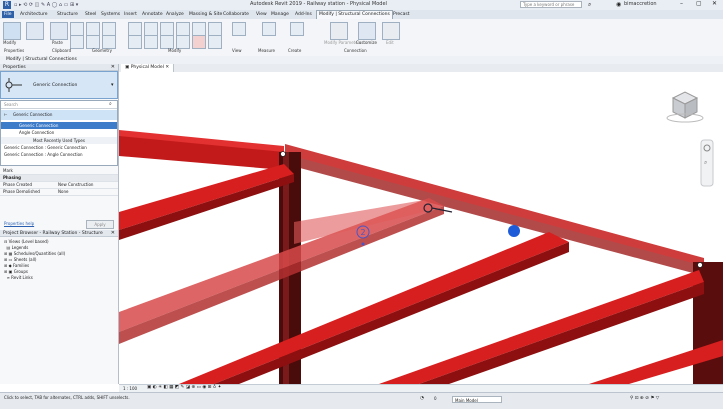  Describe the element at coordinates (477, 399) in the screenshot. I see `model-selector: Main Model` at that location.